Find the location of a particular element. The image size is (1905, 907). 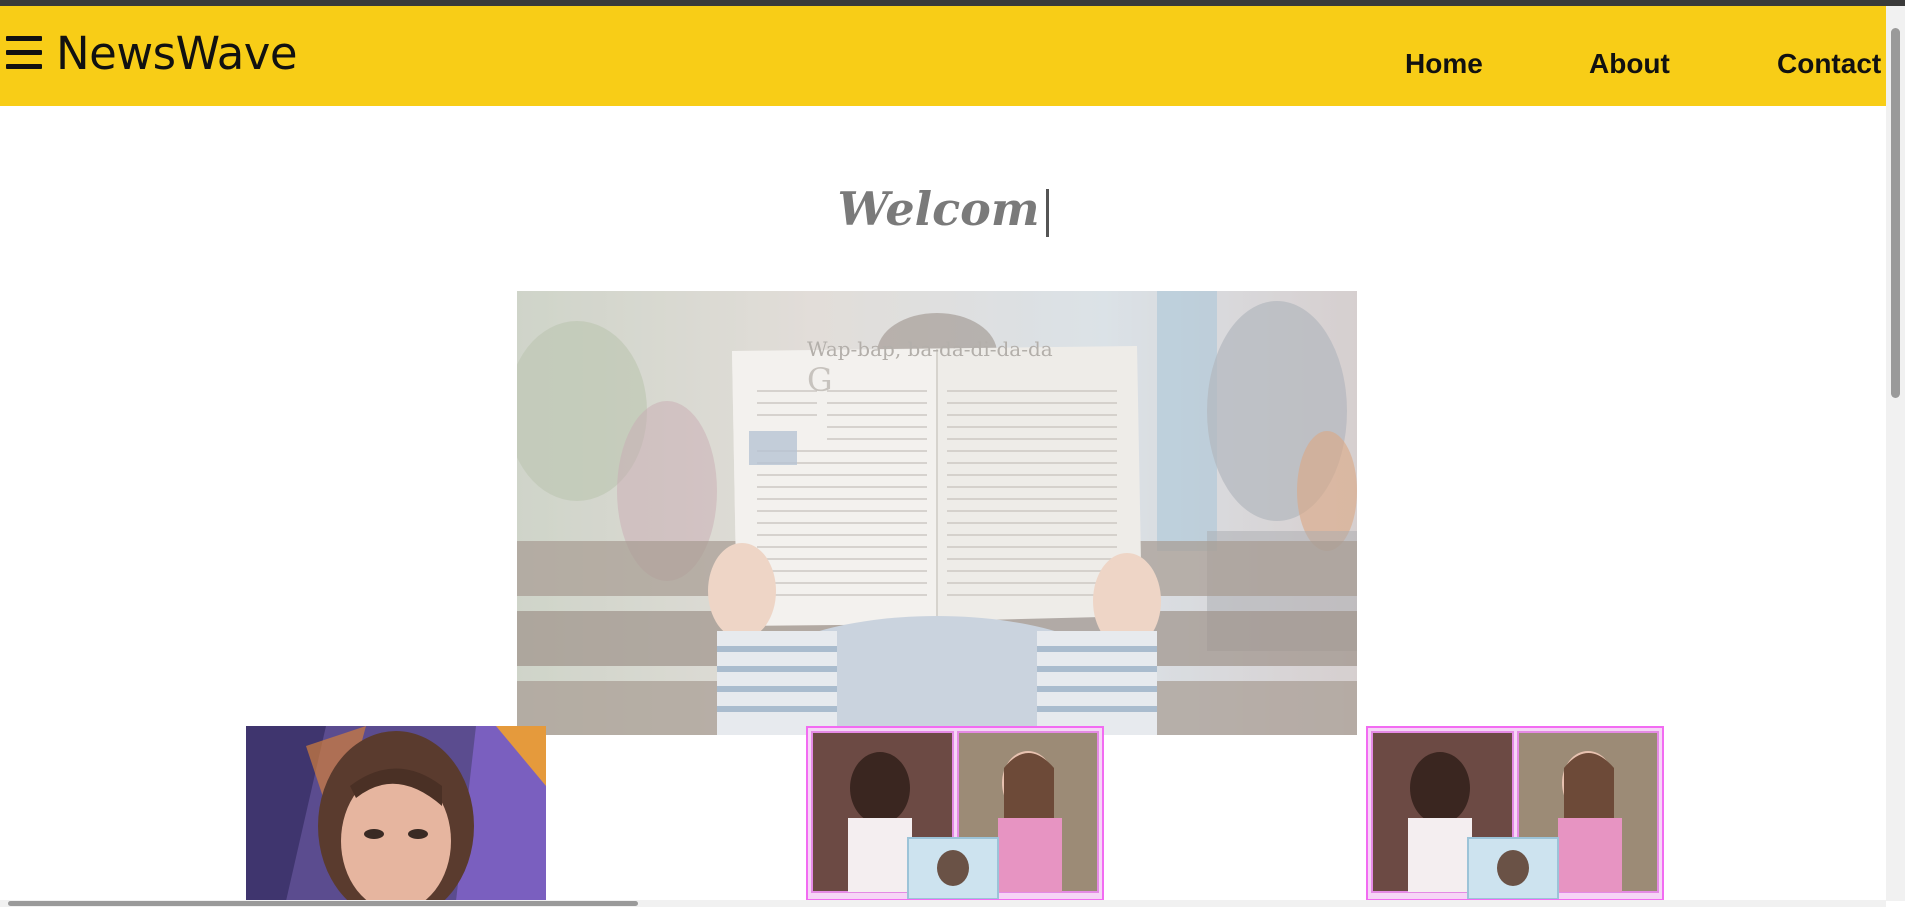

horizontal-scrollbar-thumb is located at coordinates (323, 903).